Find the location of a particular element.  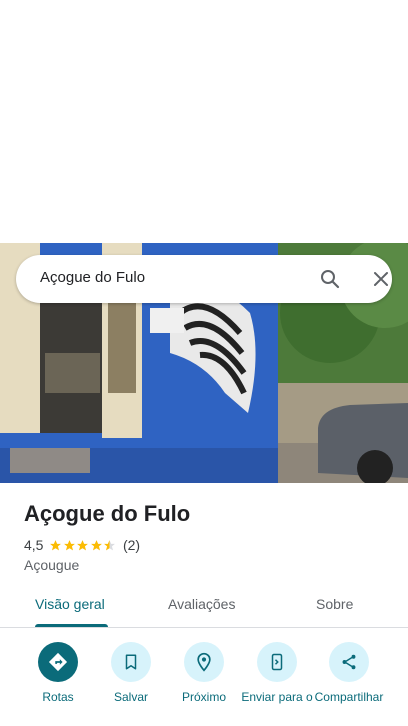

send-to-phone-label: Enviar para o is located at coordinates (277, 697).